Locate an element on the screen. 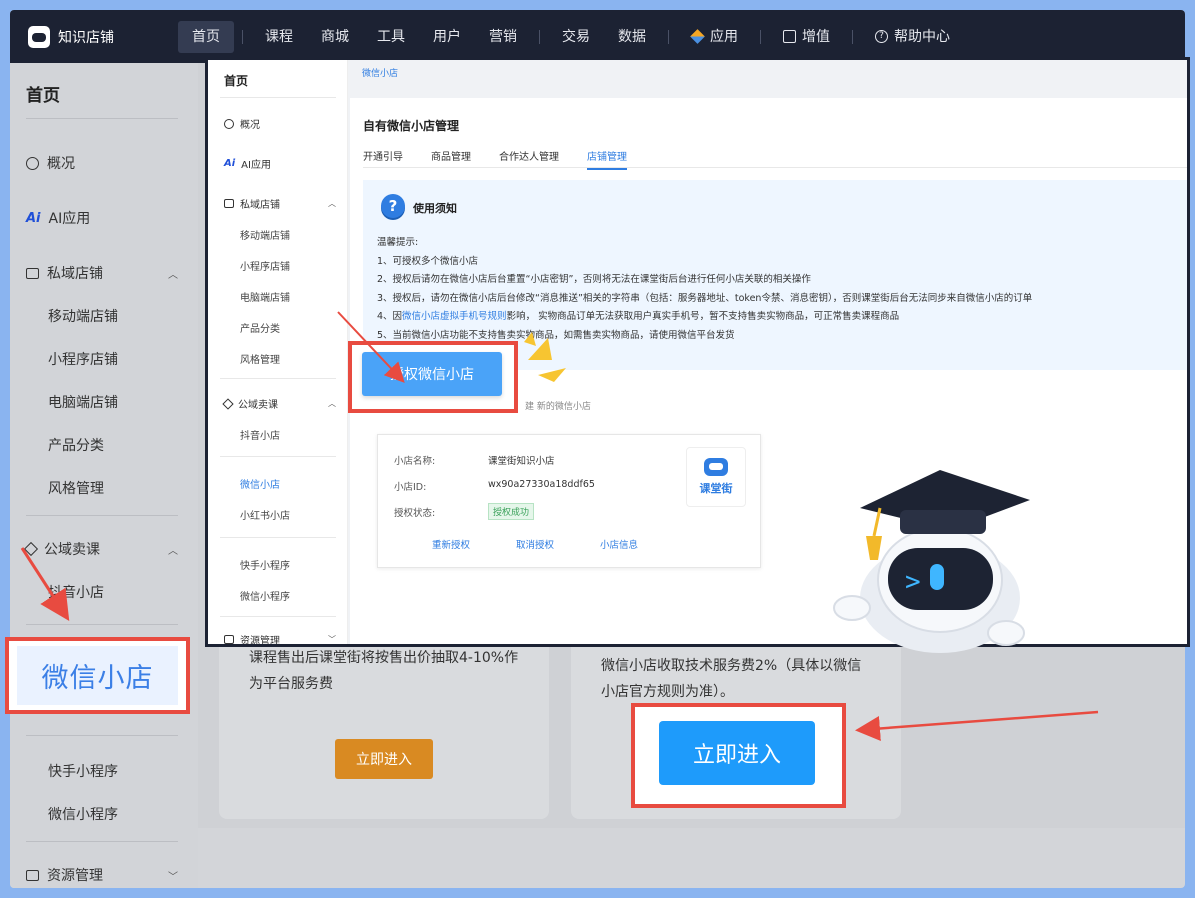  nav-item-trade: 交易 is located at coordinates (576, 37).